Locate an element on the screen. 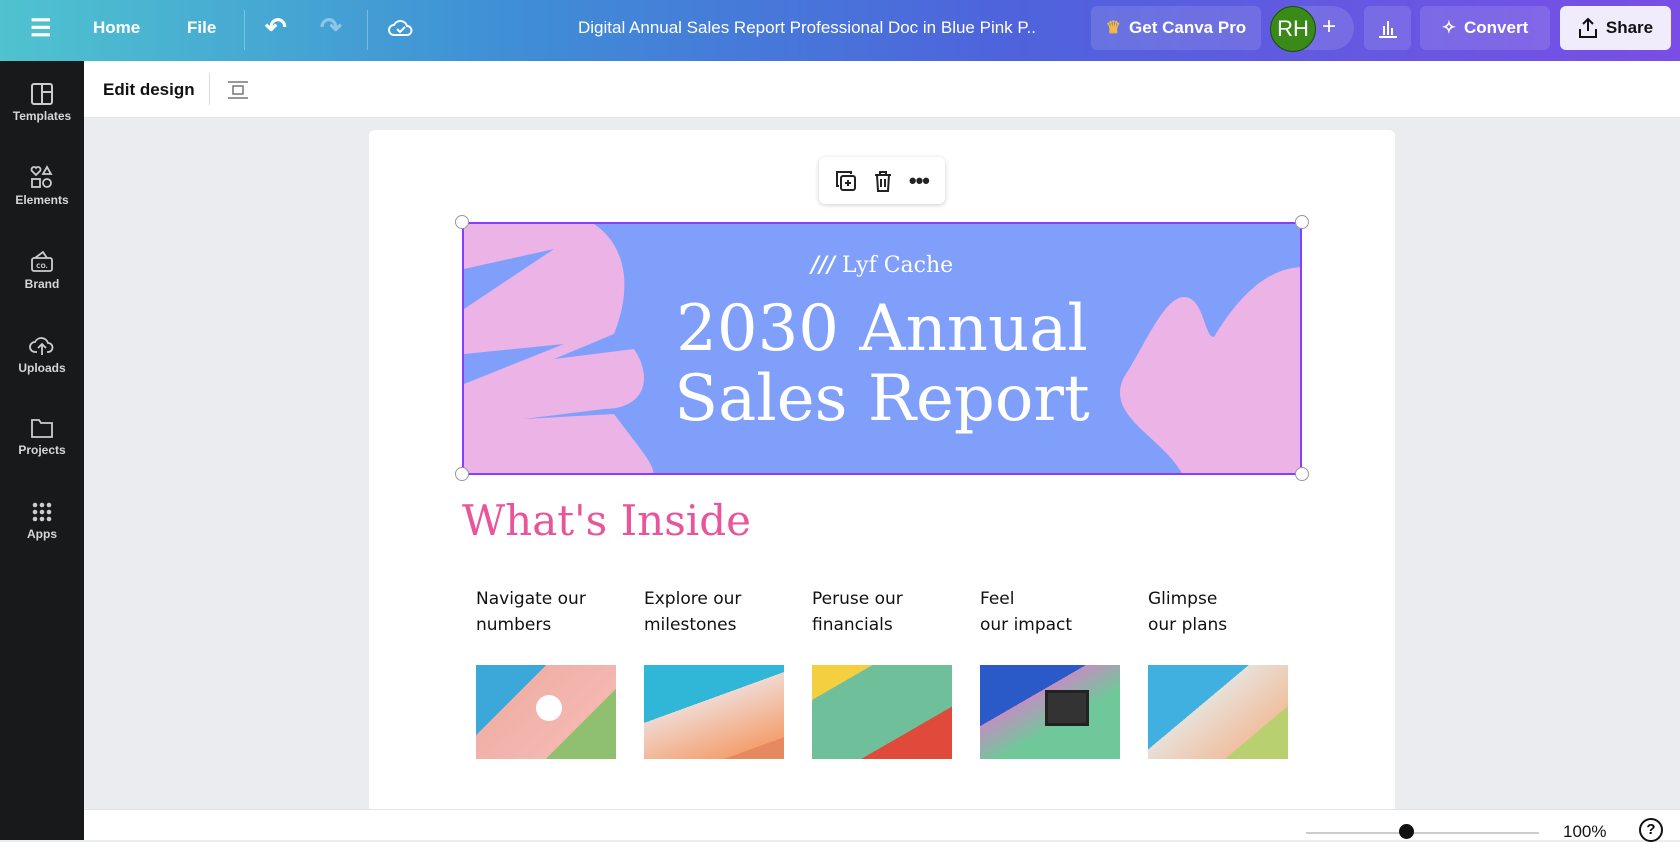  avatar: RH is located at coordinates (1293, 29).